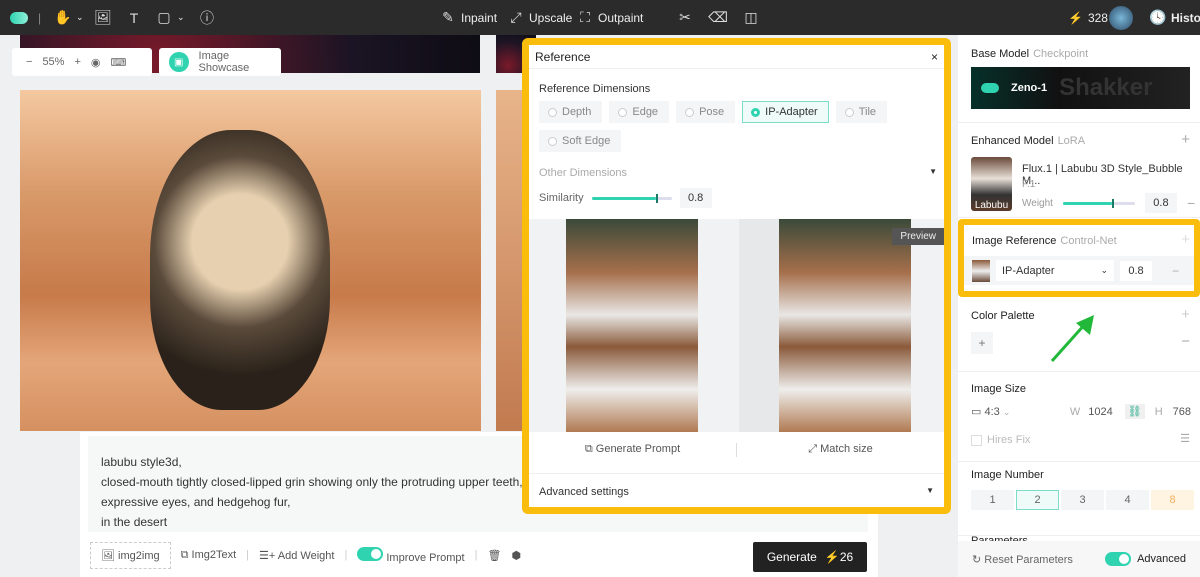 The width and height of the screenshot is (1200, 577). What do you see at coordinates (1145, 559) in the screenshot?
I see `advanced-toggle: Advanced` at bounding box center [1145, 559].